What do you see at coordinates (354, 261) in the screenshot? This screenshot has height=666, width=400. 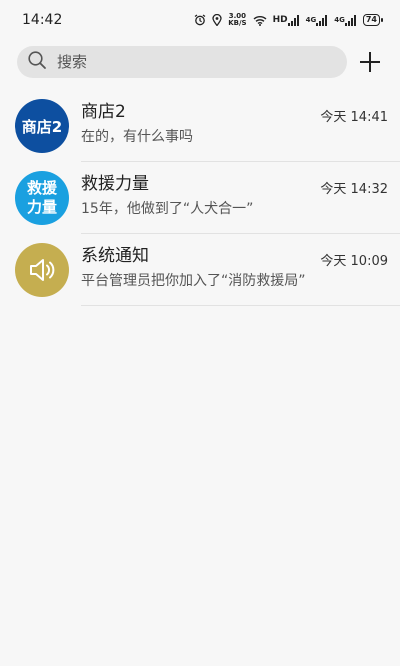 I see `conversation-time: 今天 10:09` at bounding box center [354, 261].